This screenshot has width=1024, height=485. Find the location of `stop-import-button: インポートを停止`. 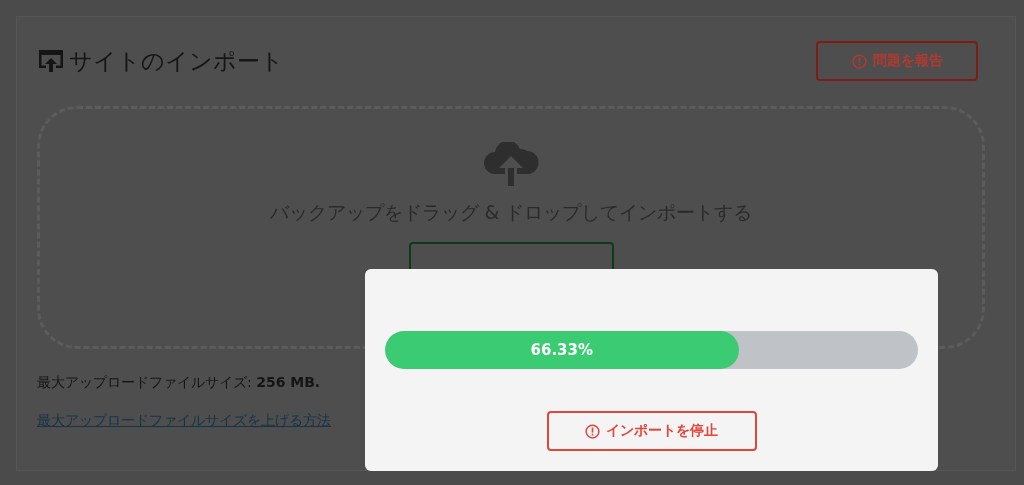

stop-import-button: インポートを停止 is located at coordinates (651, 431).